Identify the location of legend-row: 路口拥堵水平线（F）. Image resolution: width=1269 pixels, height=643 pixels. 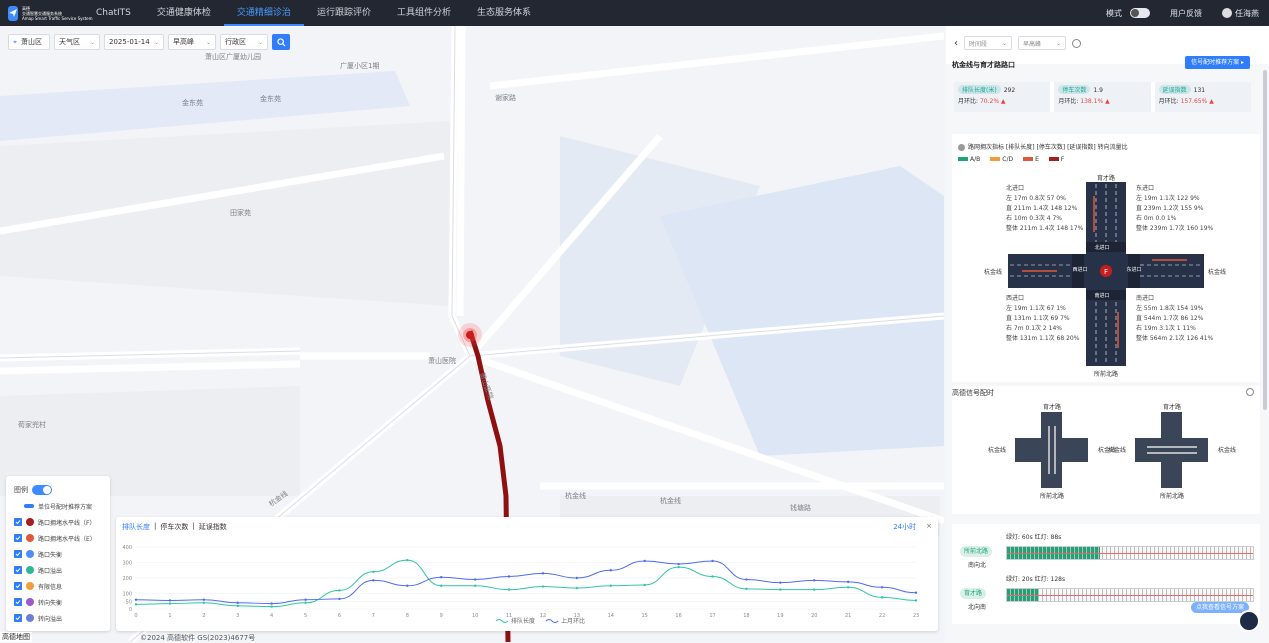
(58, 522).